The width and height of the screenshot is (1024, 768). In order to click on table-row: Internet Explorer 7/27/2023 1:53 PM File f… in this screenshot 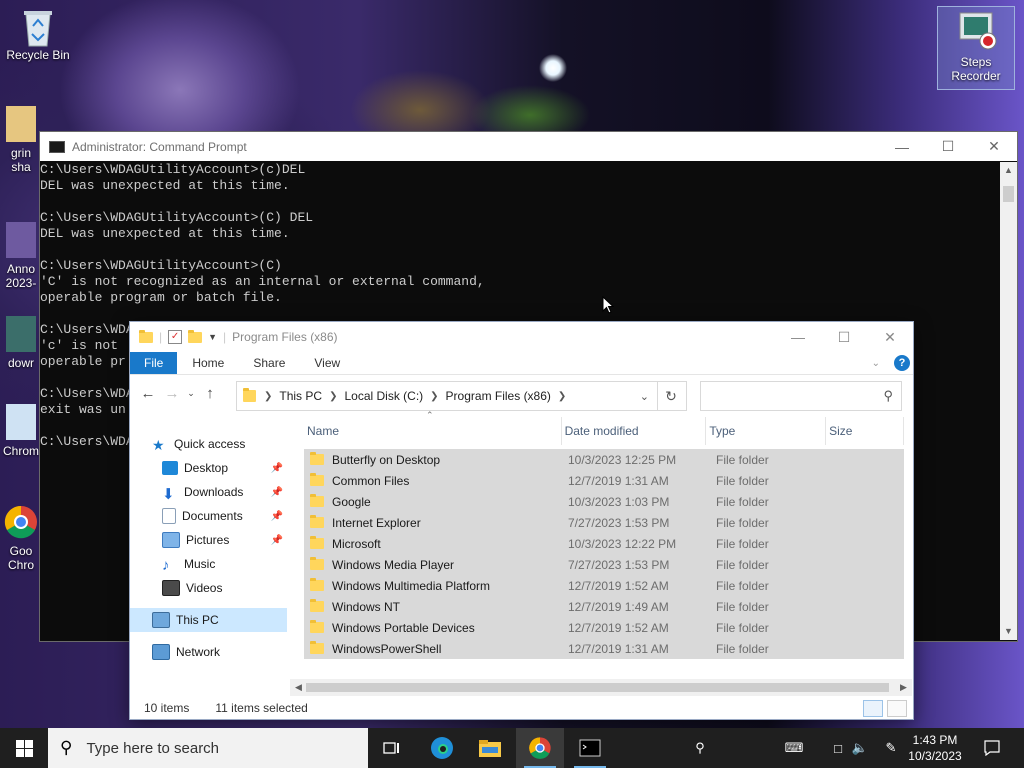, I will do `click(604, 522)`.